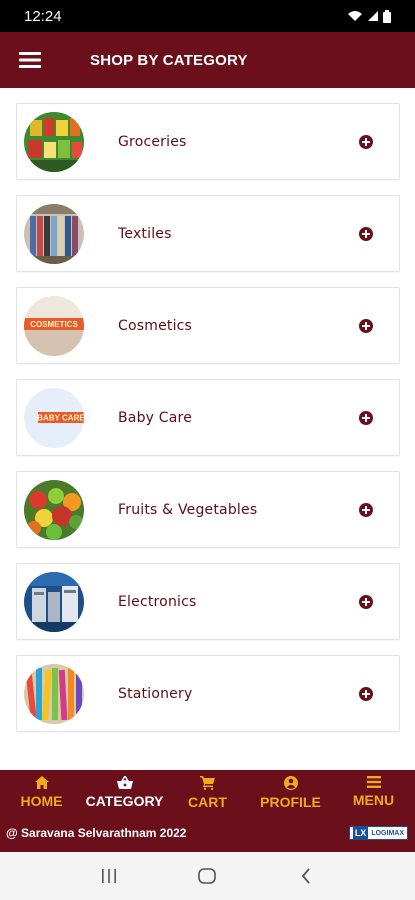  I want to click on app-bar: SHOP BY CATEGORY, so click(207, 60).